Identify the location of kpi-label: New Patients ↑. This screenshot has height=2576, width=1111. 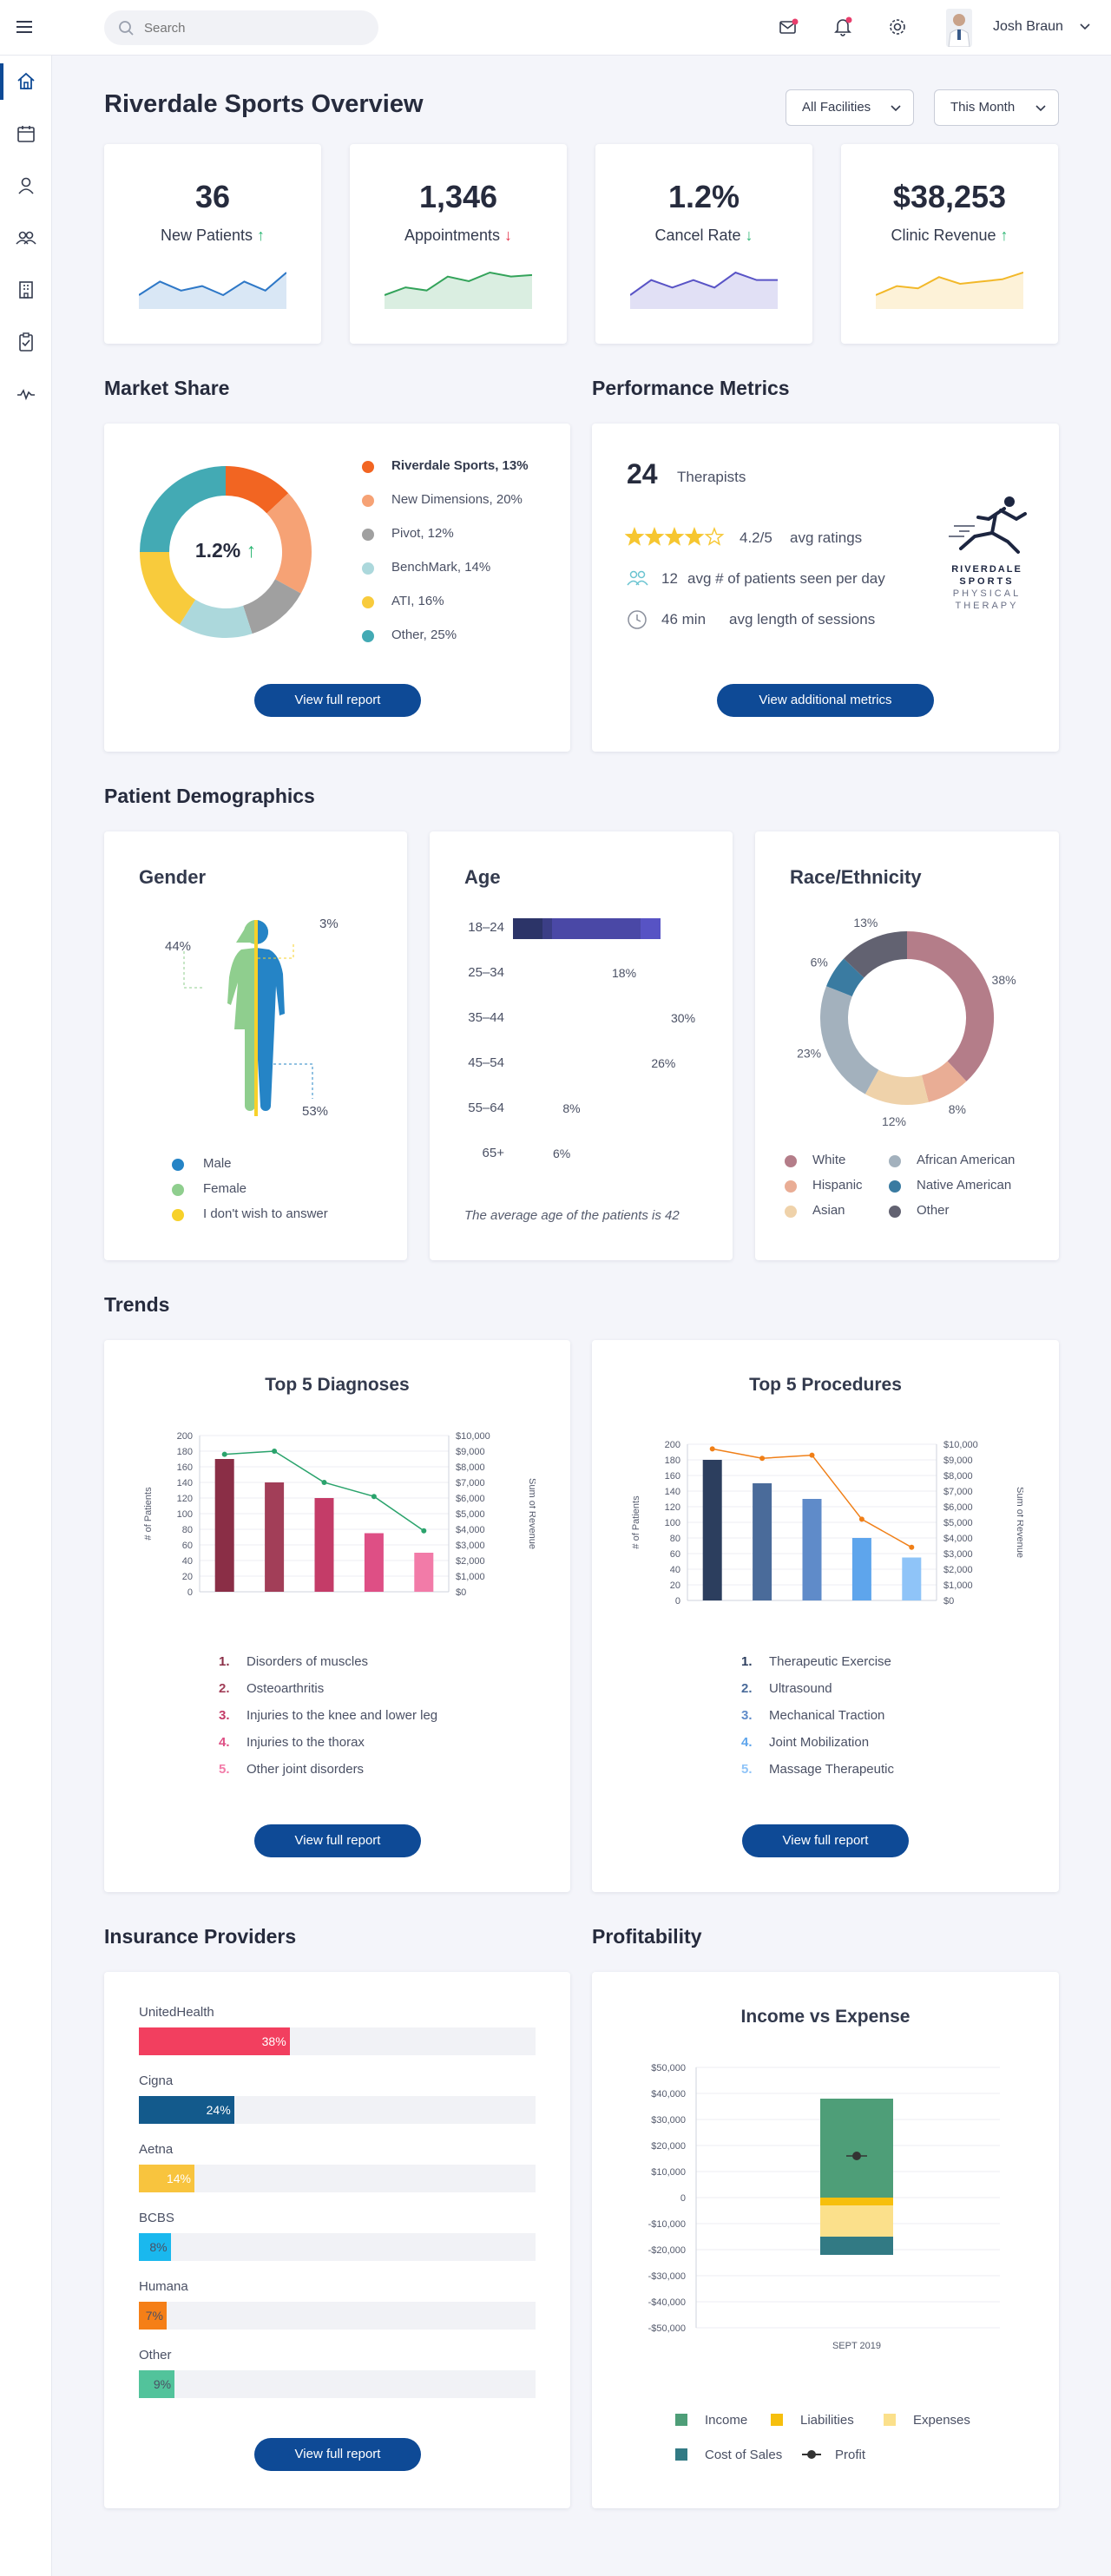
(213, 235).